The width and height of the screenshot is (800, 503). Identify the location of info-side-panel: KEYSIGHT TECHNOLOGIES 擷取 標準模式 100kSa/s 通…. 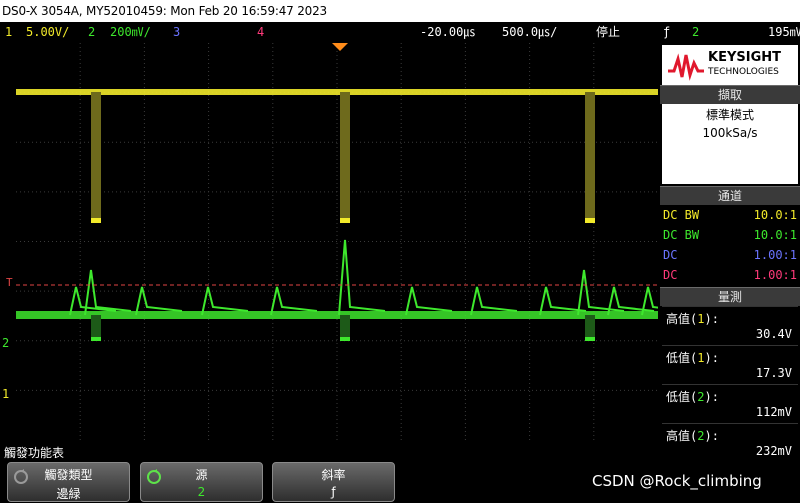
(730, 252).